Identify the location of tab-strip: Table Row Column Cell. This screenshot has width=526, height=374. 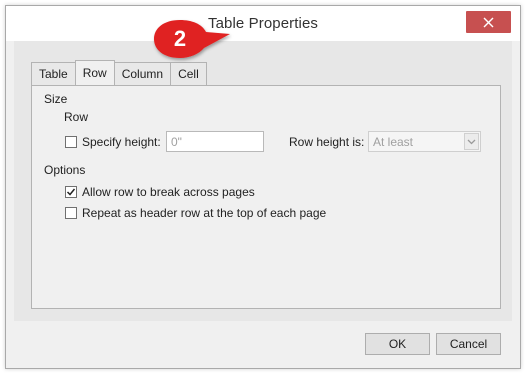
(119, 72).